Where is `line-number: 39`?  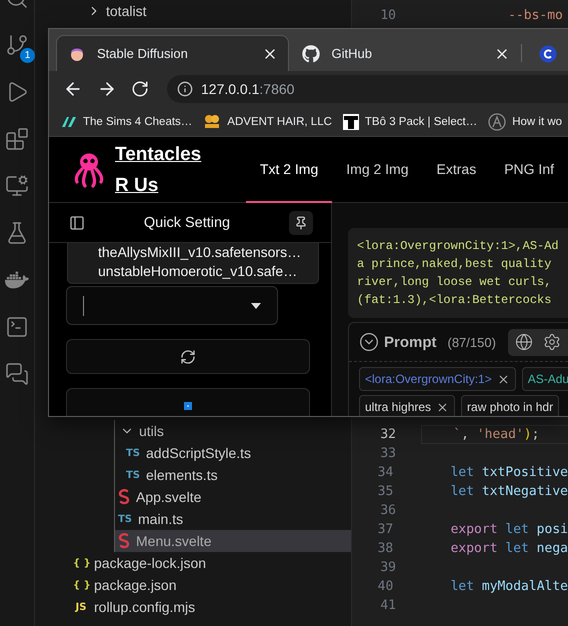
line-number: 39 is located at coordinates (387, 567).